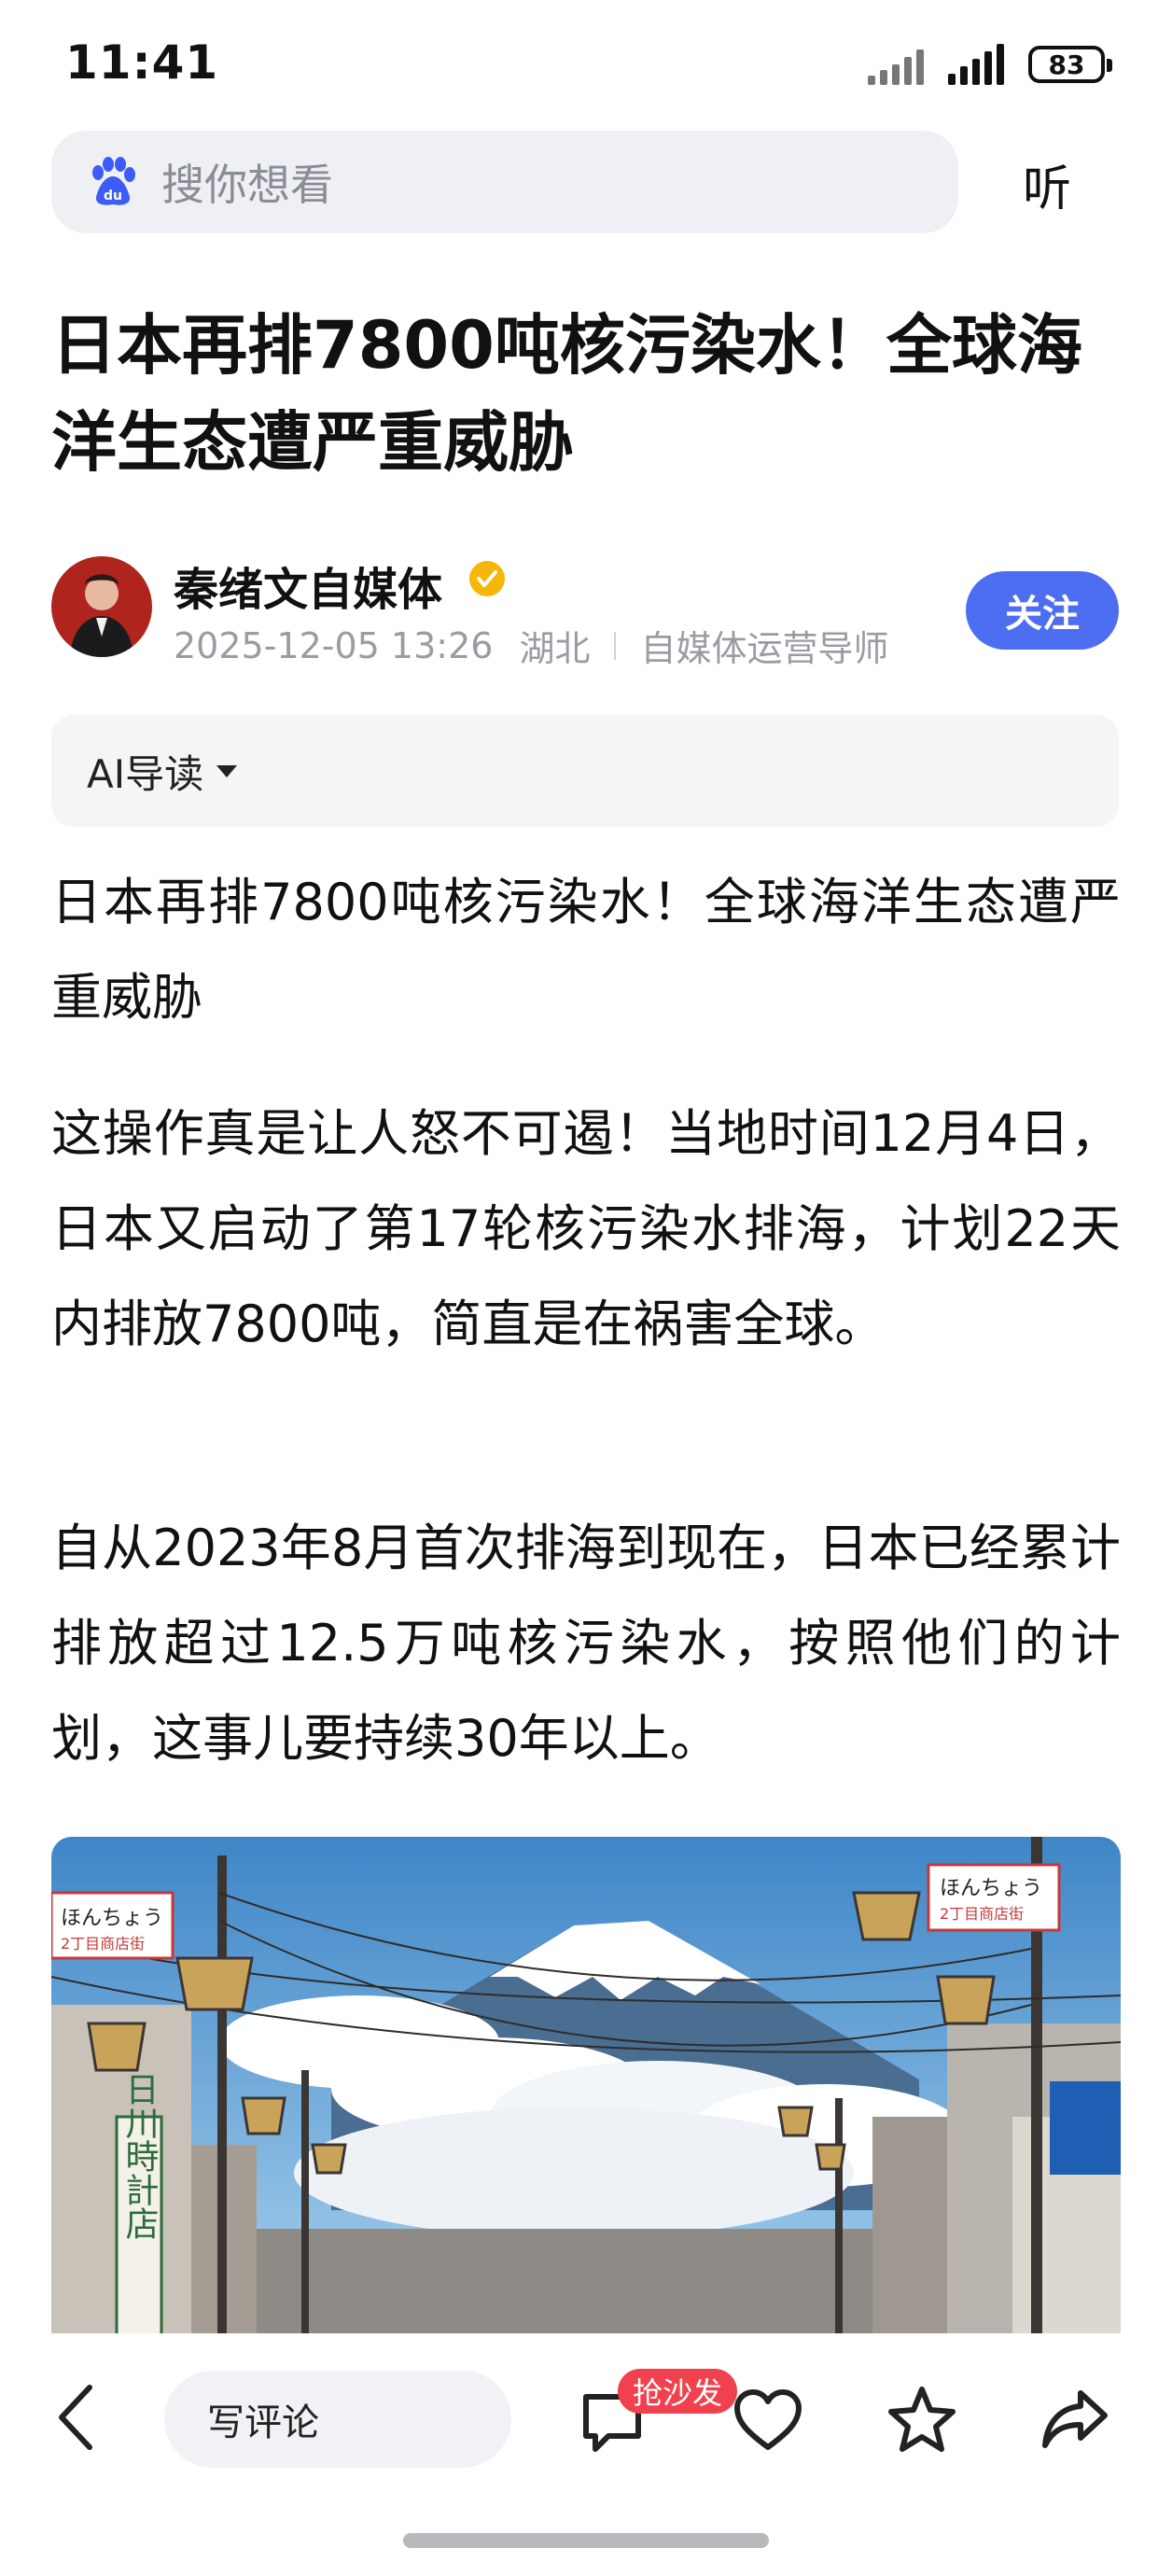 The height and width of the screenshot is (2576, 1172). Describe the element at coordinates (487, 578) in the screenshot. I see `verified-icon` at that location.